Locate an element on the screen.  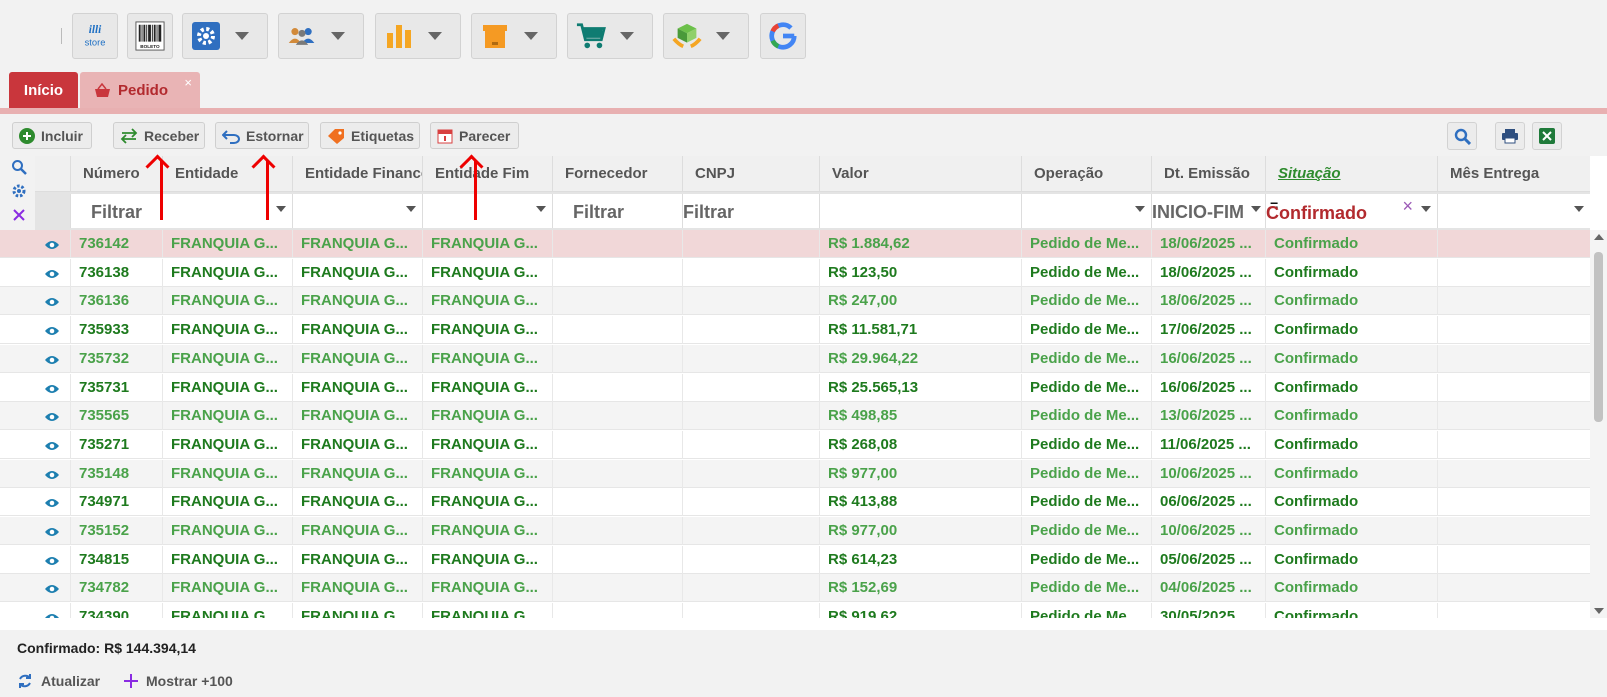
grid-settings-button is located at coordinates (19, 191).